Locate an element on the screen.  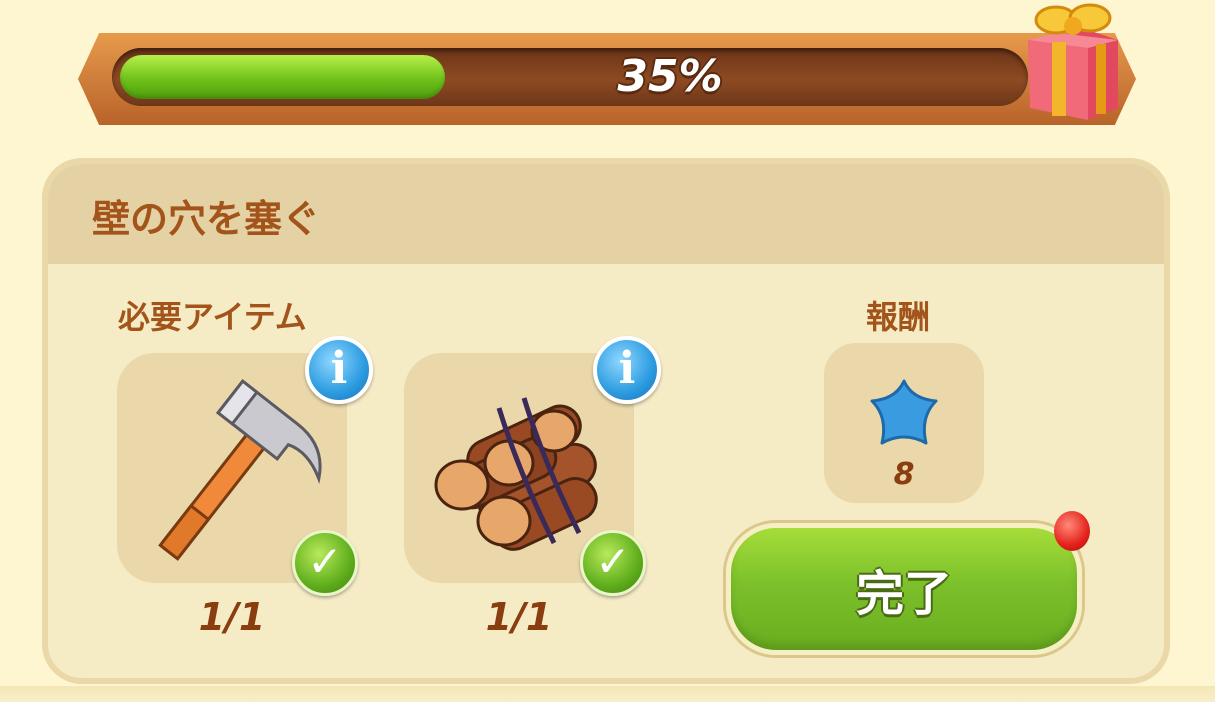
reward-slot: 8 is located at coordinates (904, 423).